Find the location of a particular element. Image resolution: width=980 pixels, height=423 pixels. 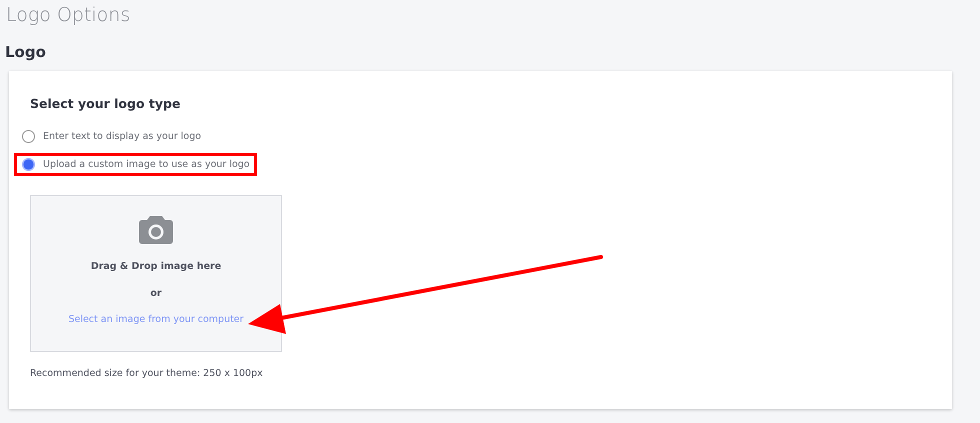

camera-icon is located at coordinates (156, 230).